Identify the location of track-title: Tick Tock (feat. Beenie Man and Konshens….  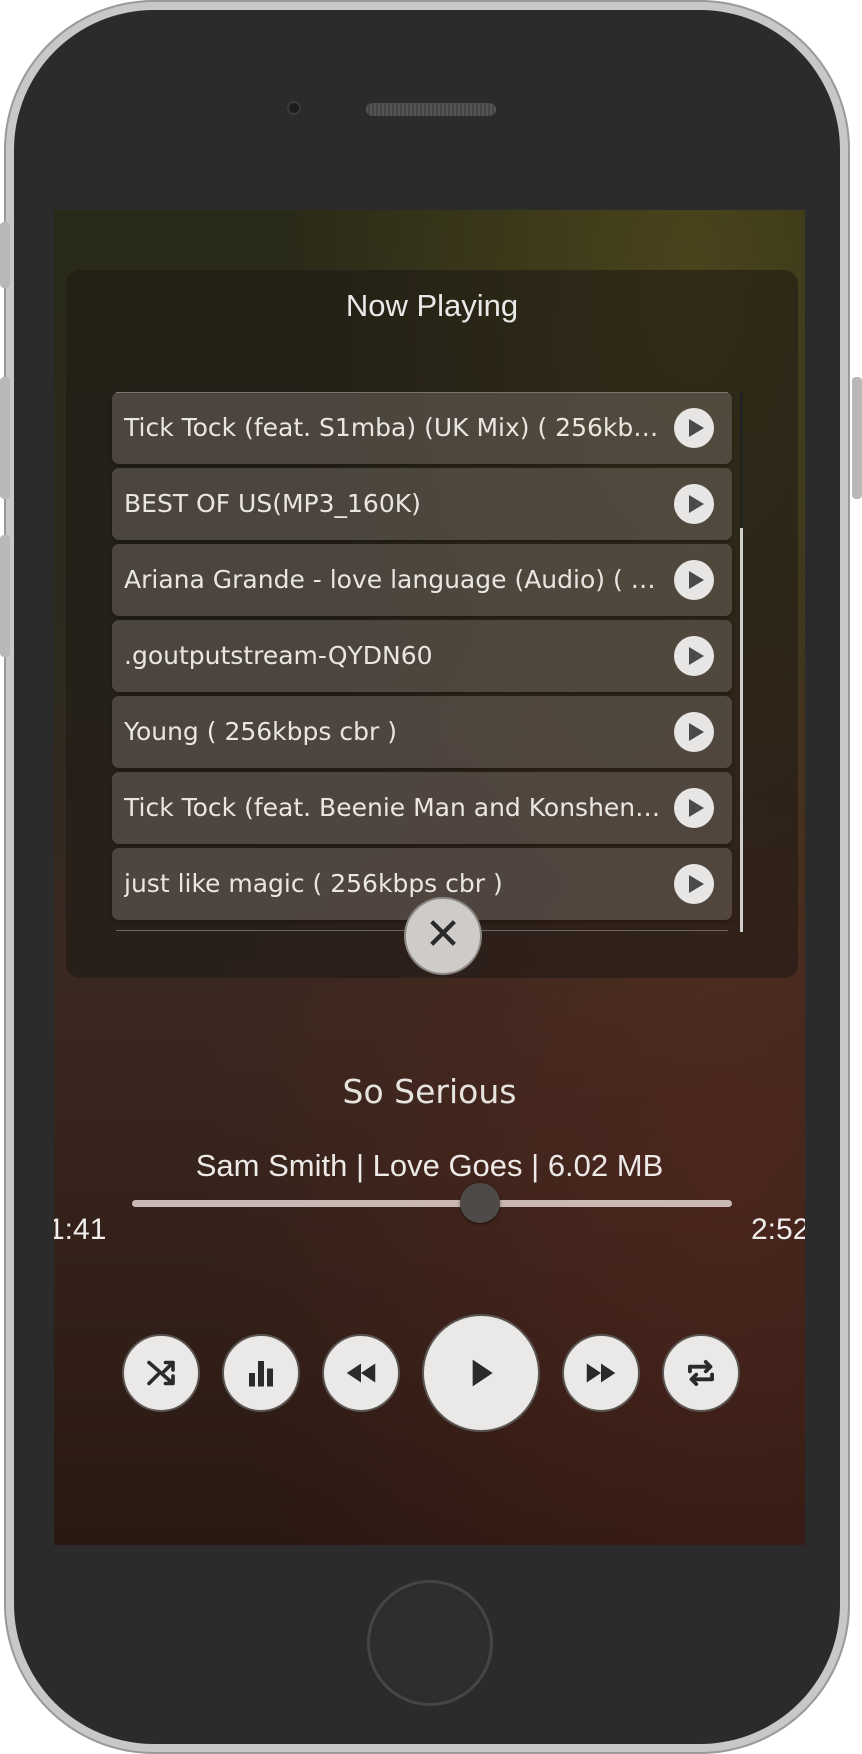
(396, 807).